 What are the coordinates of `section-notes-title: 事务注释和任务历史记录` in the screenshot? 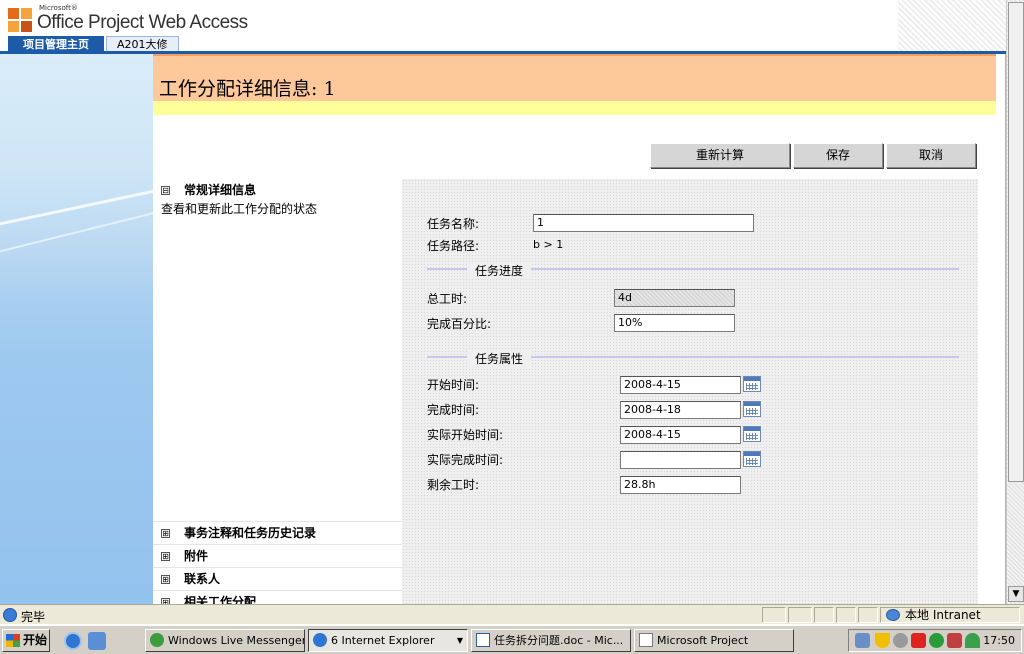 It's located at (250, 533).